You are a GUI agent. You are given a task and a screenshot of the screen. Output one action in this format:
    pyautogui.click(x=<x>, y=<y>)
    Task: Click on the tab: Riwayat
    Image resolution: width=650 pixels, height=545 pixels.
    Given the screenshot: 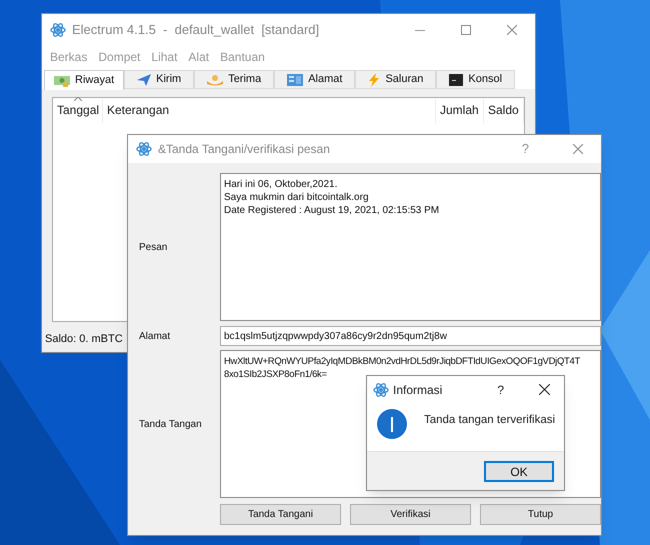 What is the action you would take?
    pyautogui.click(x=84, y=80)
    